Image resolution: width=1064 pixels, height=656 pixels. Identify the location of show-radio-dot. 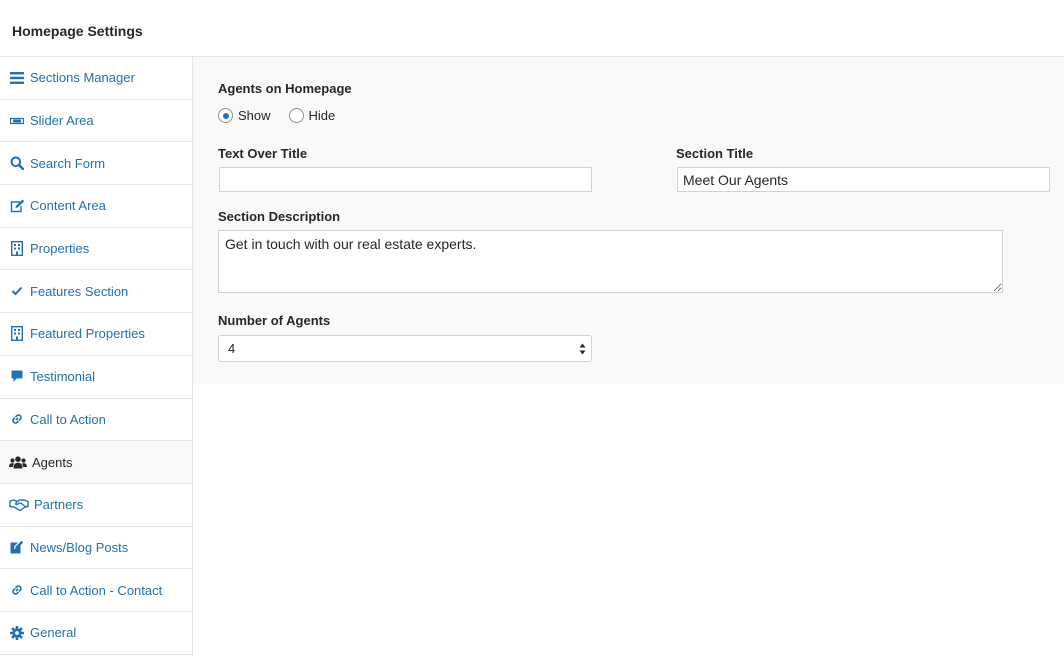
(225, 115).